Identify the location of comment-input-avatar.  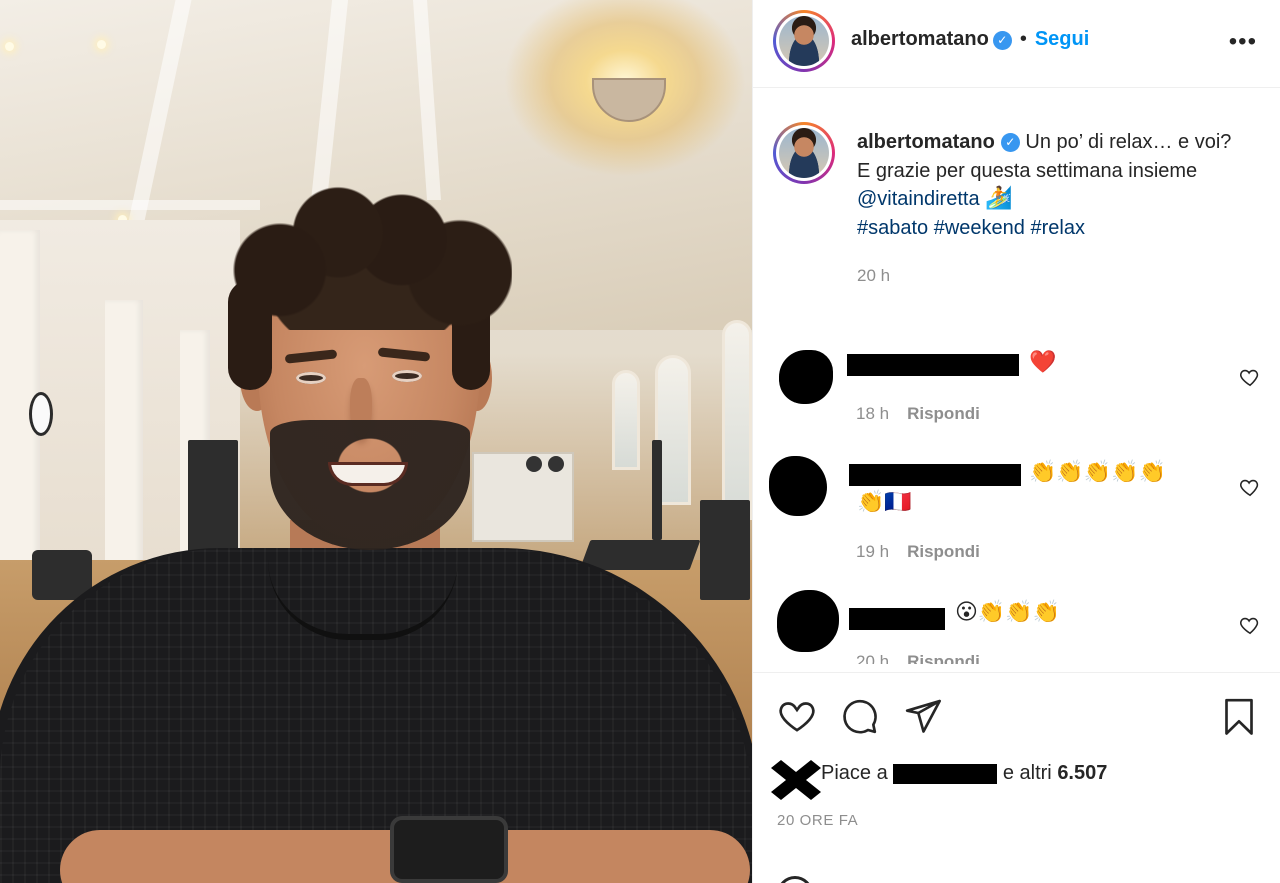
(795, 879).